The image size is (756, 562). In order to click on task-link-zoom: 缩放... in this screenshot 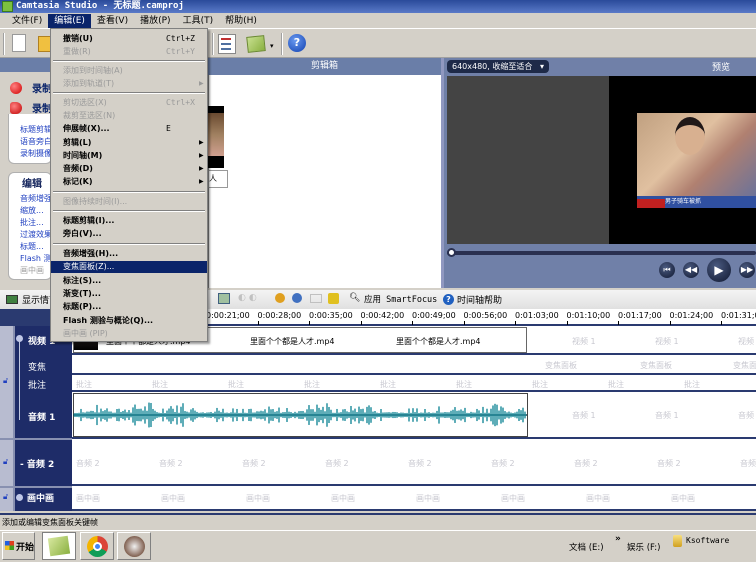, I will do `click(35, 210)`.